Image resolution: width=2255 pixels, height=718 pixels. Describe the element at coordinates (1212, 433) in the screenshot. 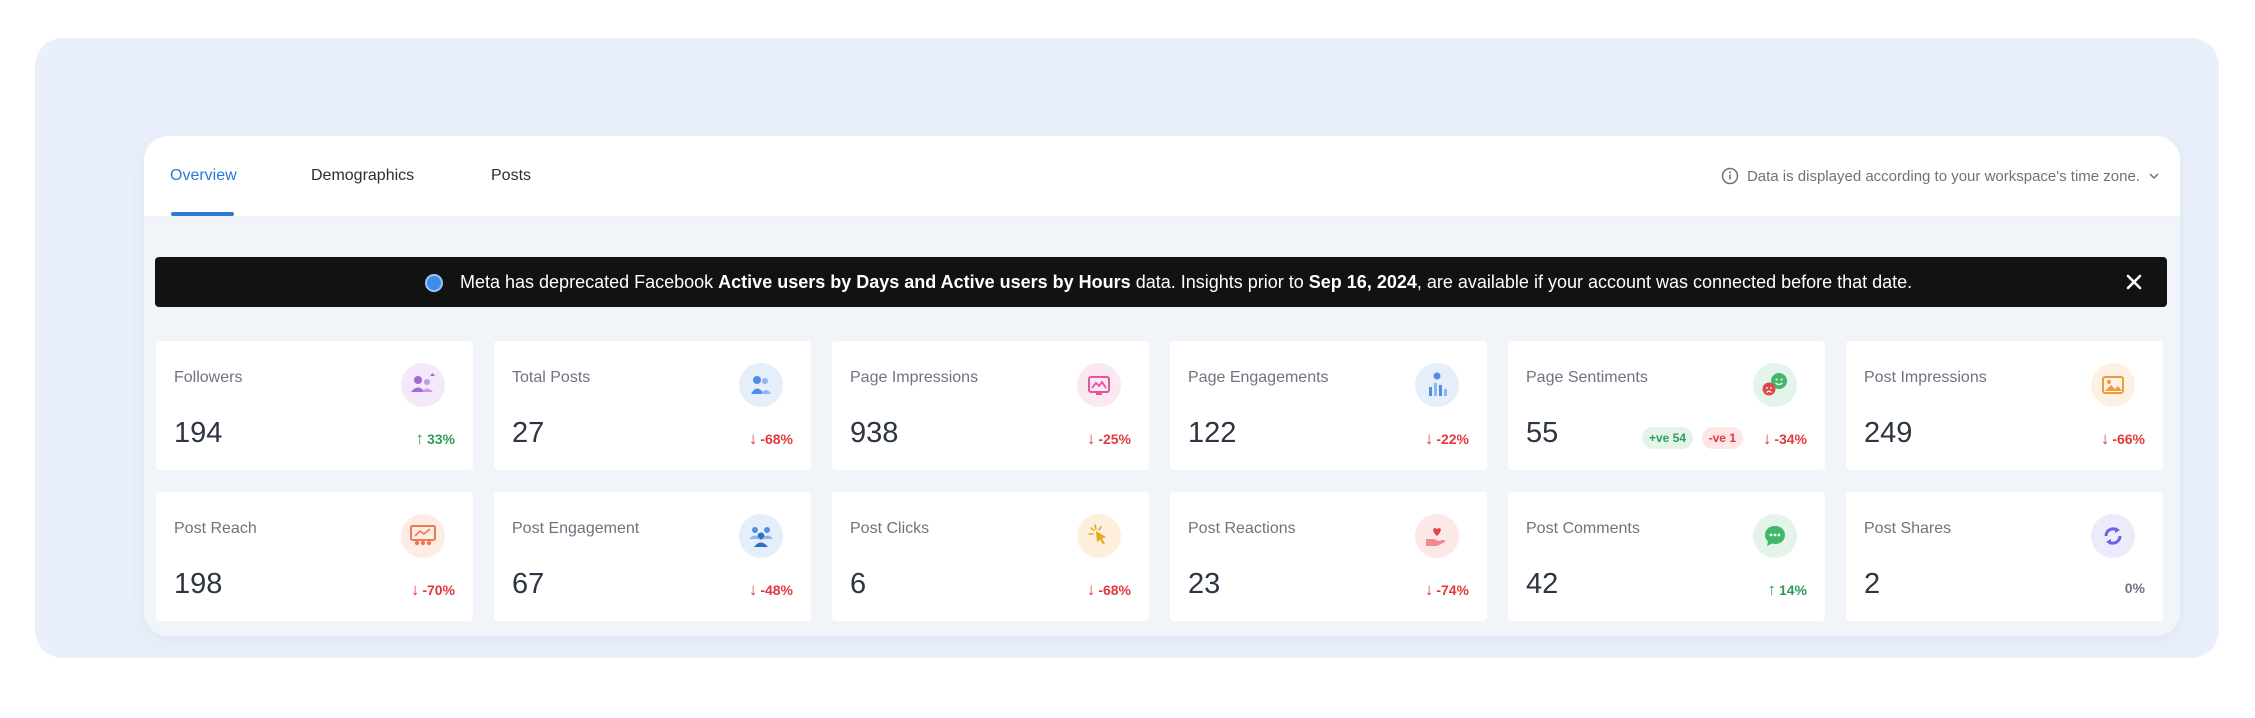

I see `metric-value: 122` at that location.